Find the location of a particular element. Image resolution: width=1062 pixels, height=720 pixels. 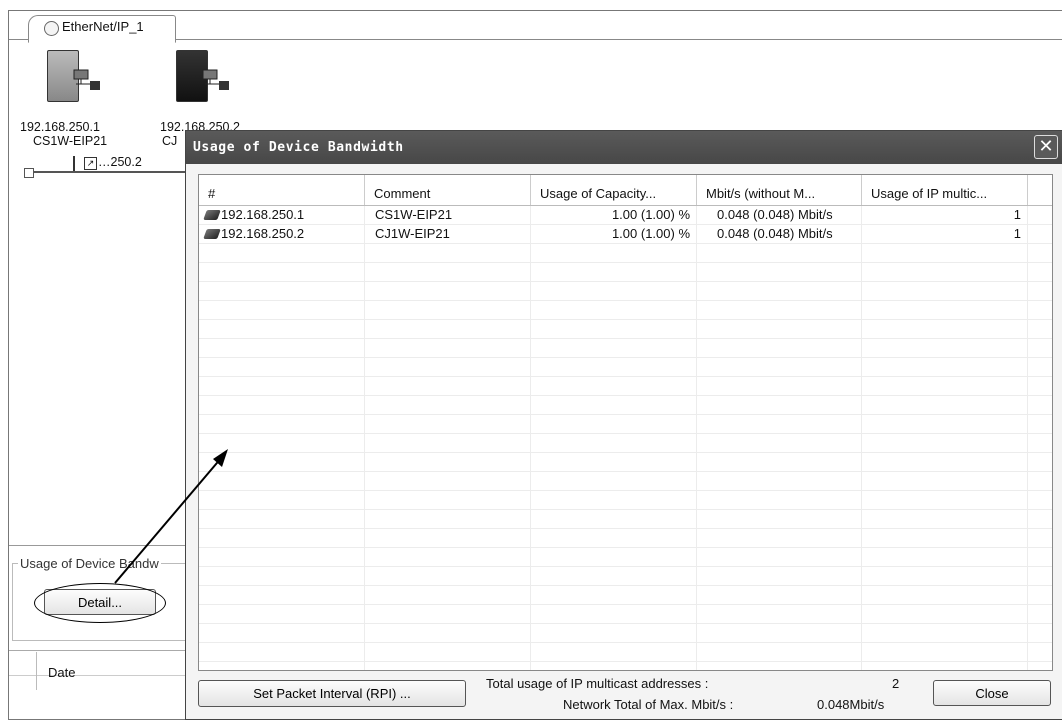

device-1-model: CS1W-EIP21 is located at coordinates (70, 141).